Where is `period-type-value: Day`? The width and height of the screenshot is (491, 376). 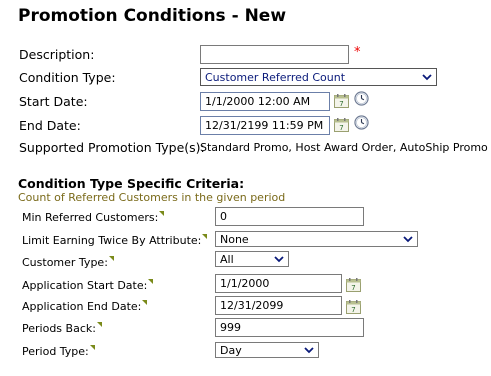 period-type-value: Day is located at coordinates (231, 350).